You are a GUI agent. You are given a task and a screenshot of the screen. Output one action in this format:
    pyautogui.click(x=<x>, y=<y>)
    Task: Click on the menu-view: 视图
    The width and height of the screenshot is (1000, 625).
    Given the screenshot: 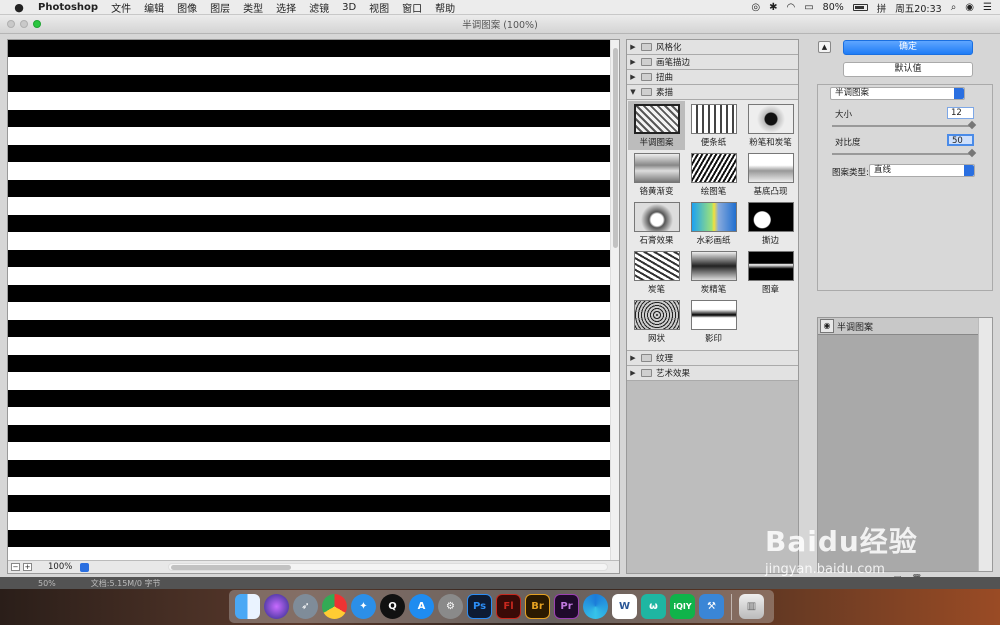 What is the action you would take?
    pyautogui.click(x=379, y=7)
    